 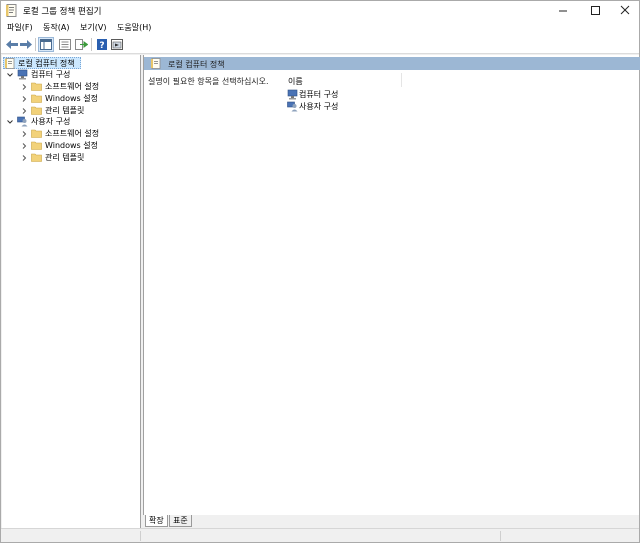 What do you see at coordinates (392, 63) in the screenshot?
I see `content-header: 로컬 컴퓨터 정책` at bounding box center [392, 63].